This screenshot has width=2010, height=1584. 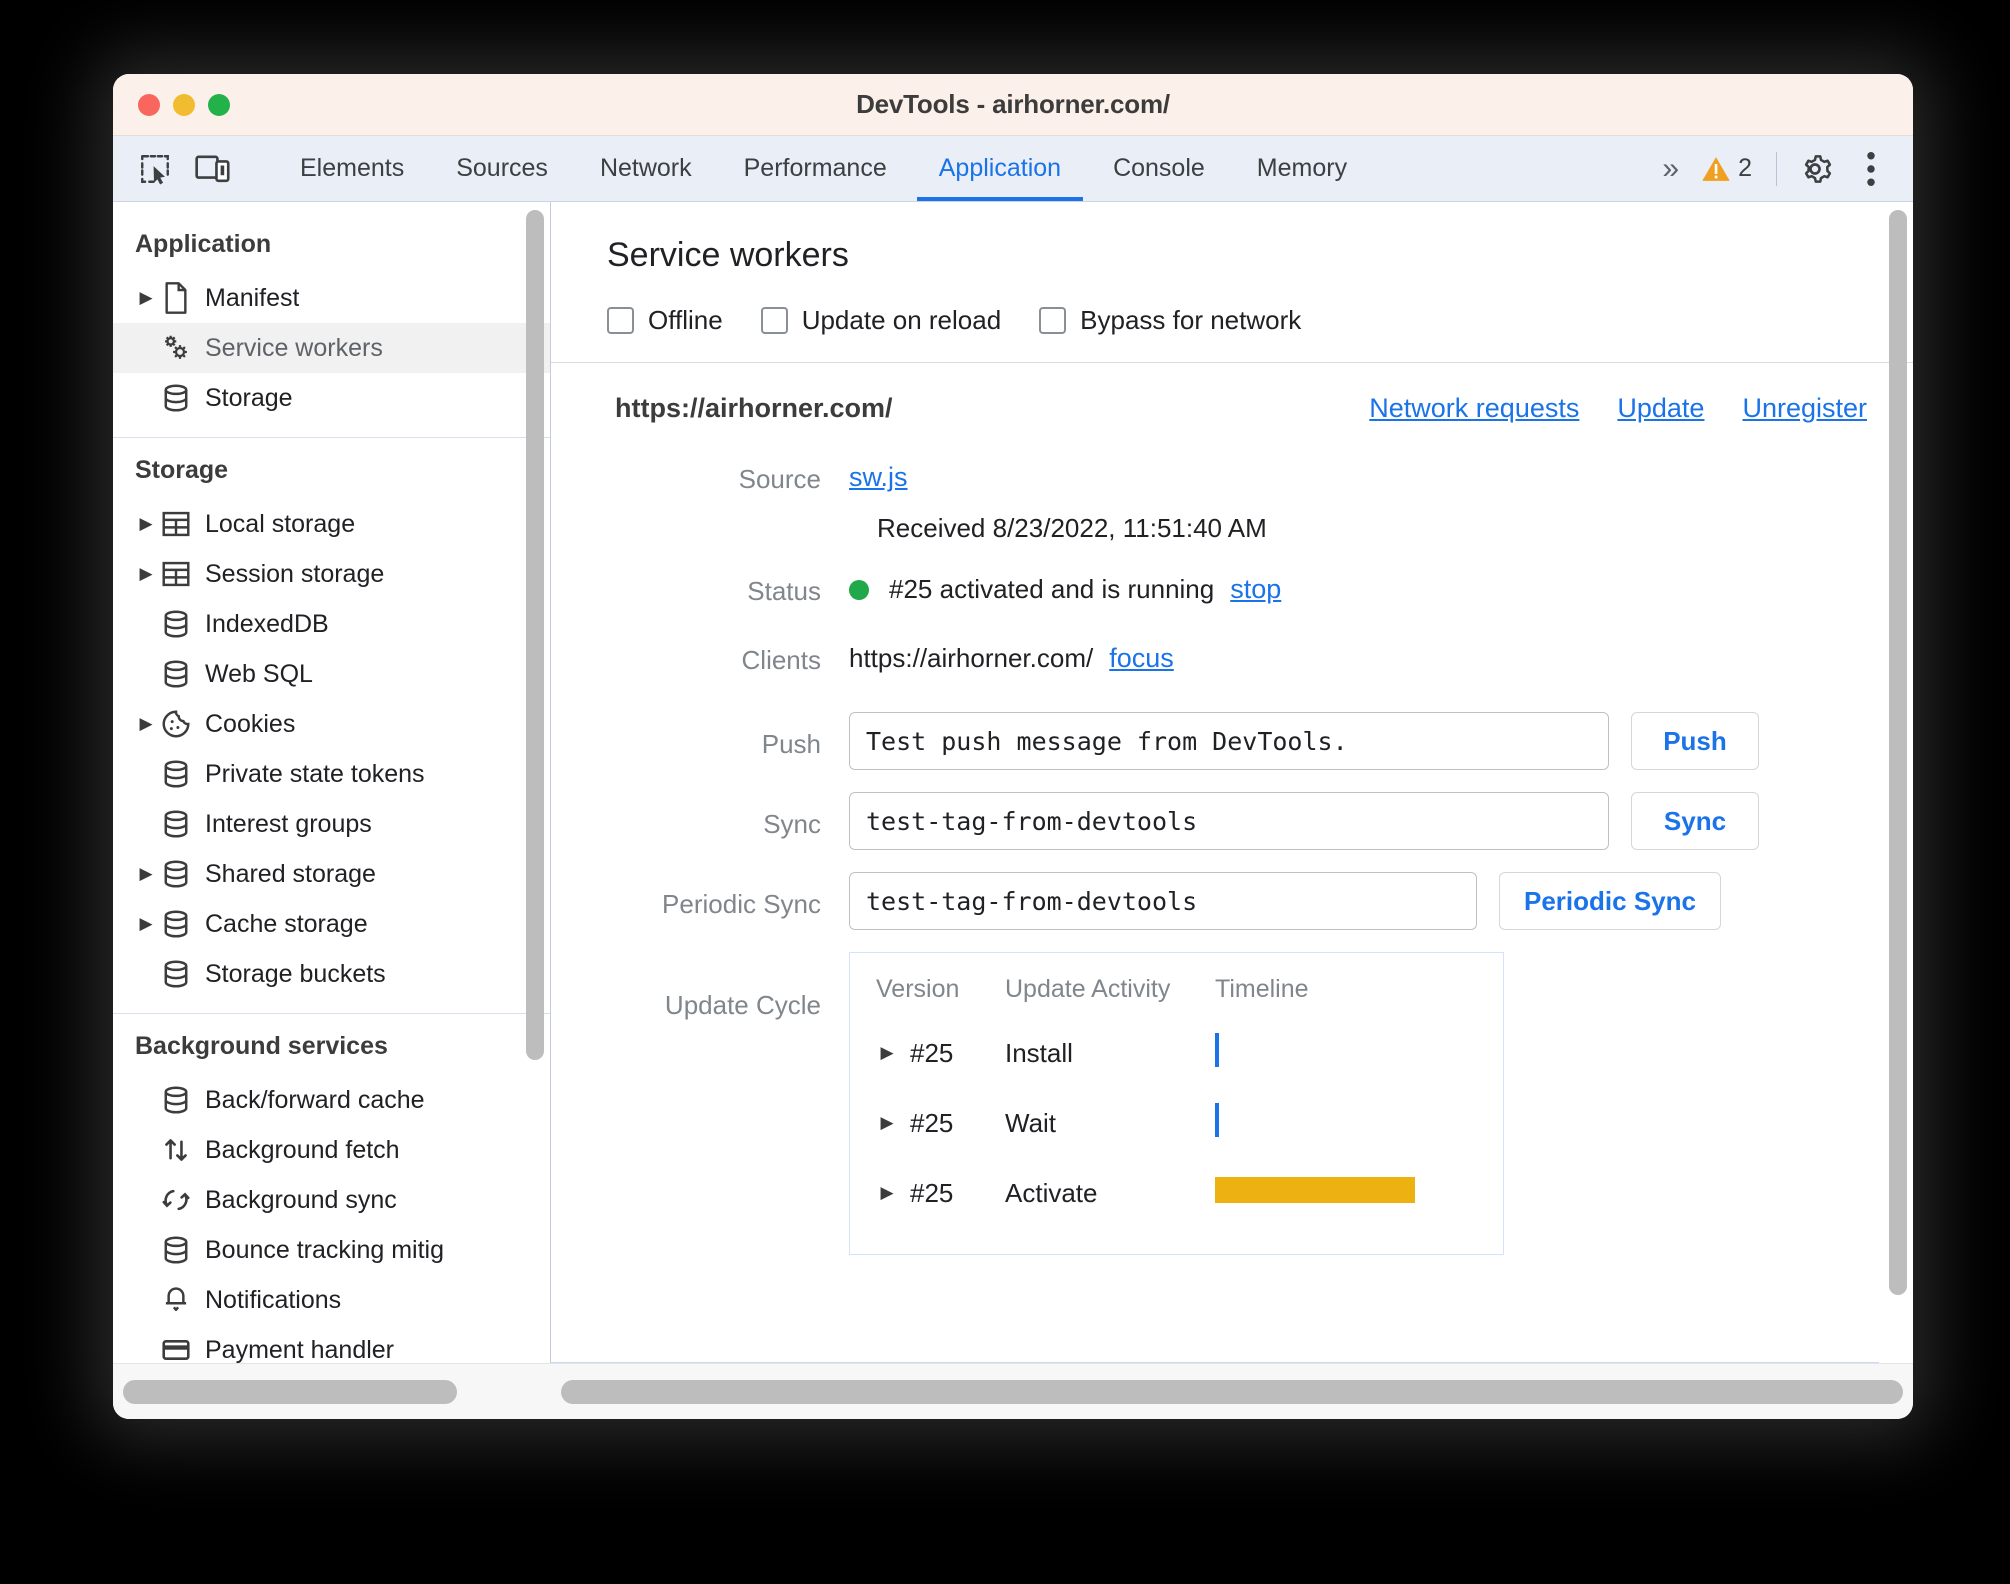 I want to click on sidebar-item-cookies: ▶ Cookies, so click(x=331, y=724).